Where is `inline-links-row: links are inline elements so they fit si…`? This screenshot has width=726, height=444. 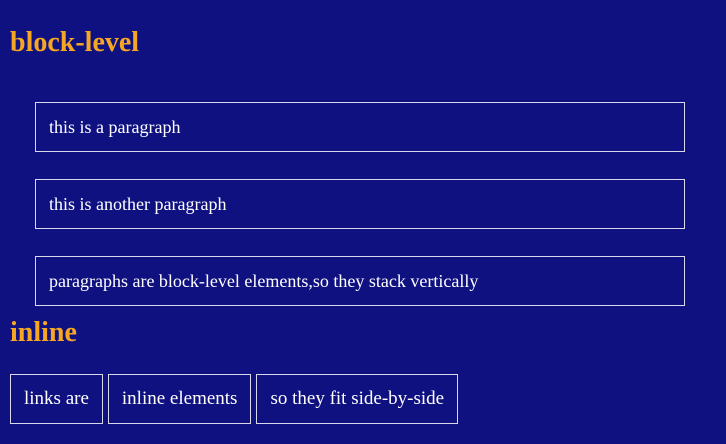
inline-links-row: links are inline elements so they fit si… is located at coordinates (234, 399).